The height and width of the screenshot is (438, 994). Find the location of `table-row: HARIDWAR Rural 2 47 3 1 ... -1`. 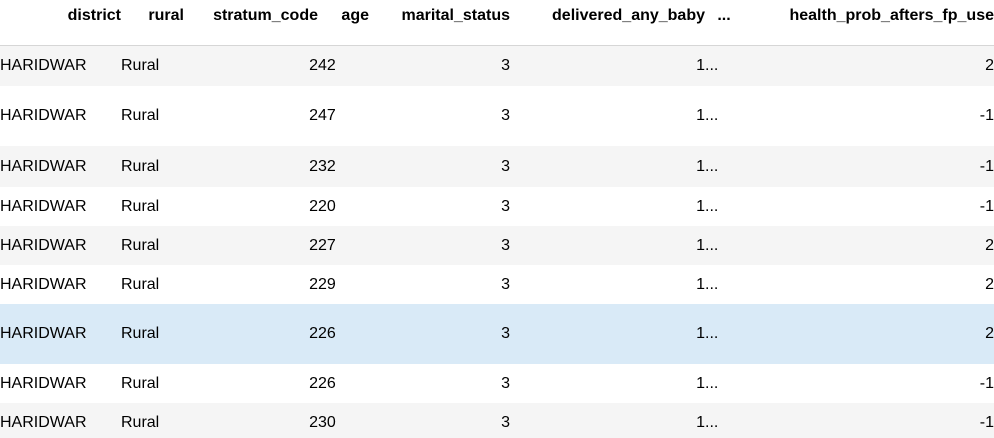

table-row: HARIDWAR Rural 2 47 3 1 ... -1 is located at coordinates (497, 116).